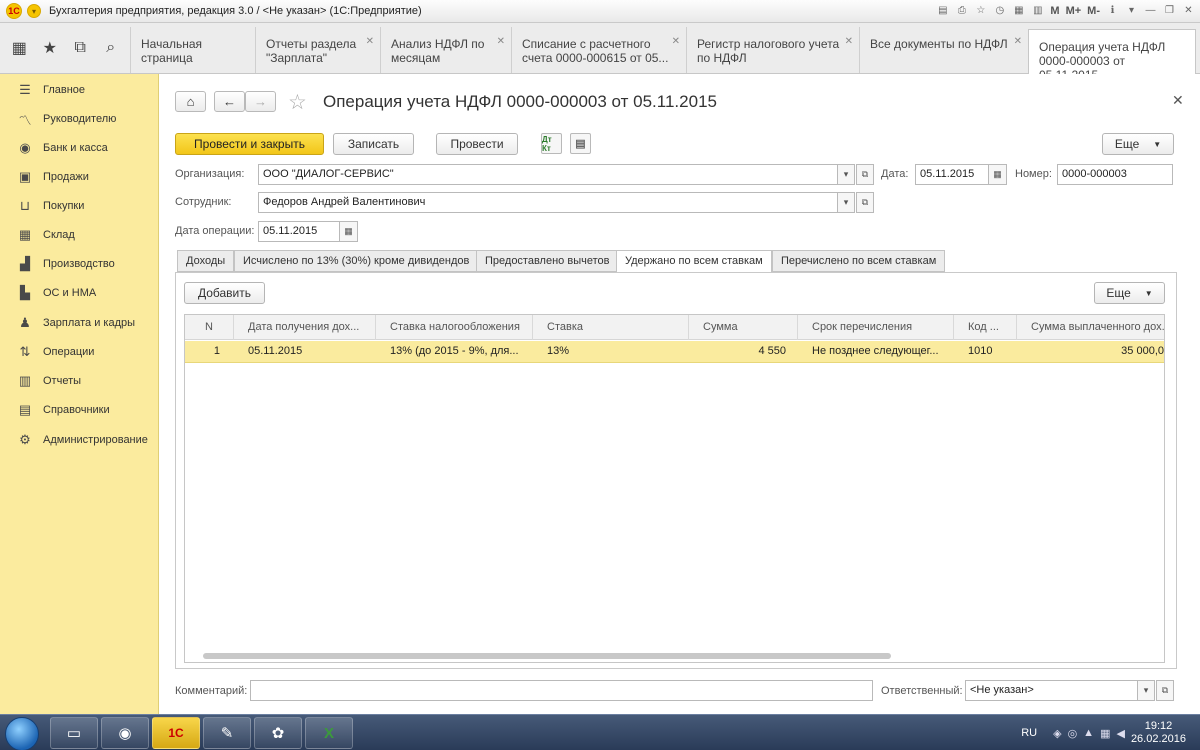 The image size is (1200, 750). I want to click on tab-salary-reports: Отчеты раздела "Зарплата" ✕, so click(317, 50).